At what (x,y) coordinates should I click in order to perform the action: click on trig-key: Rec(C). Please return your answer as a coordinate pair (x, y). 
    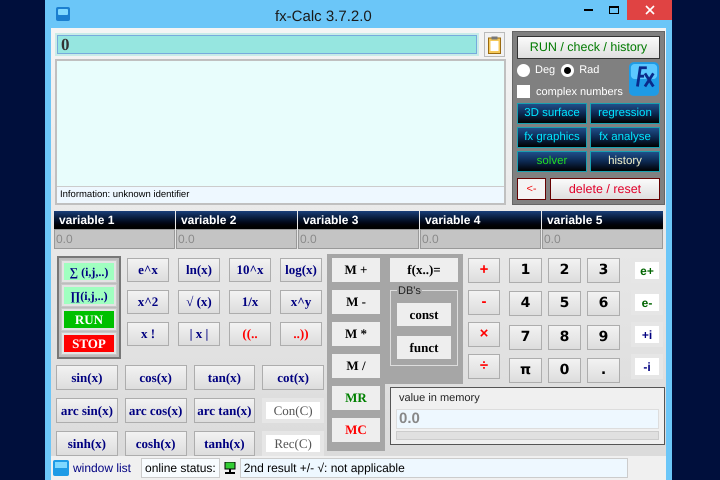
    Looking at the image, I should click on (293, 443).